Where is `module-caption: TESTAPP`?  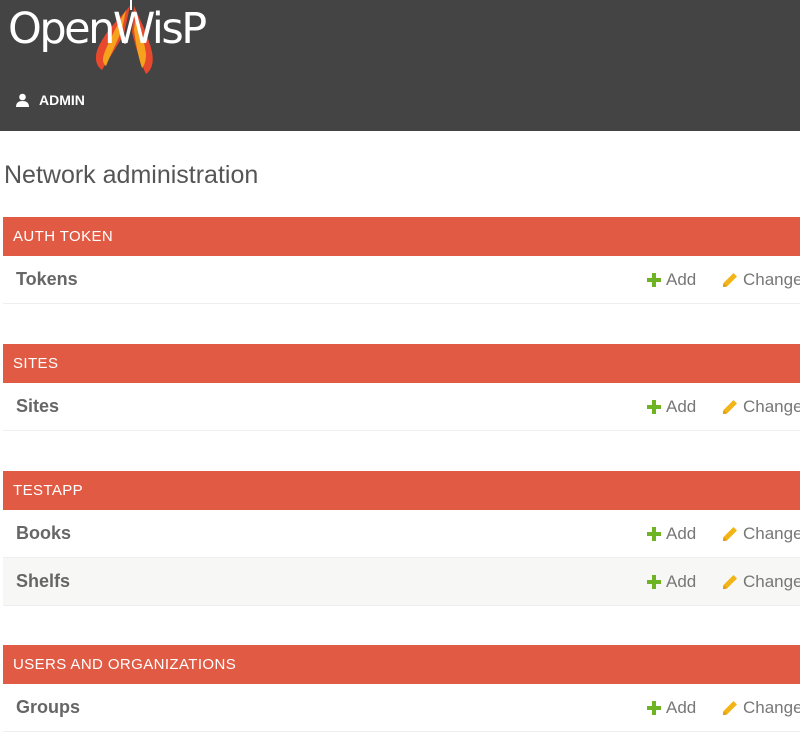
module-caption: TESTAPP is located at coordinates (401, 490).